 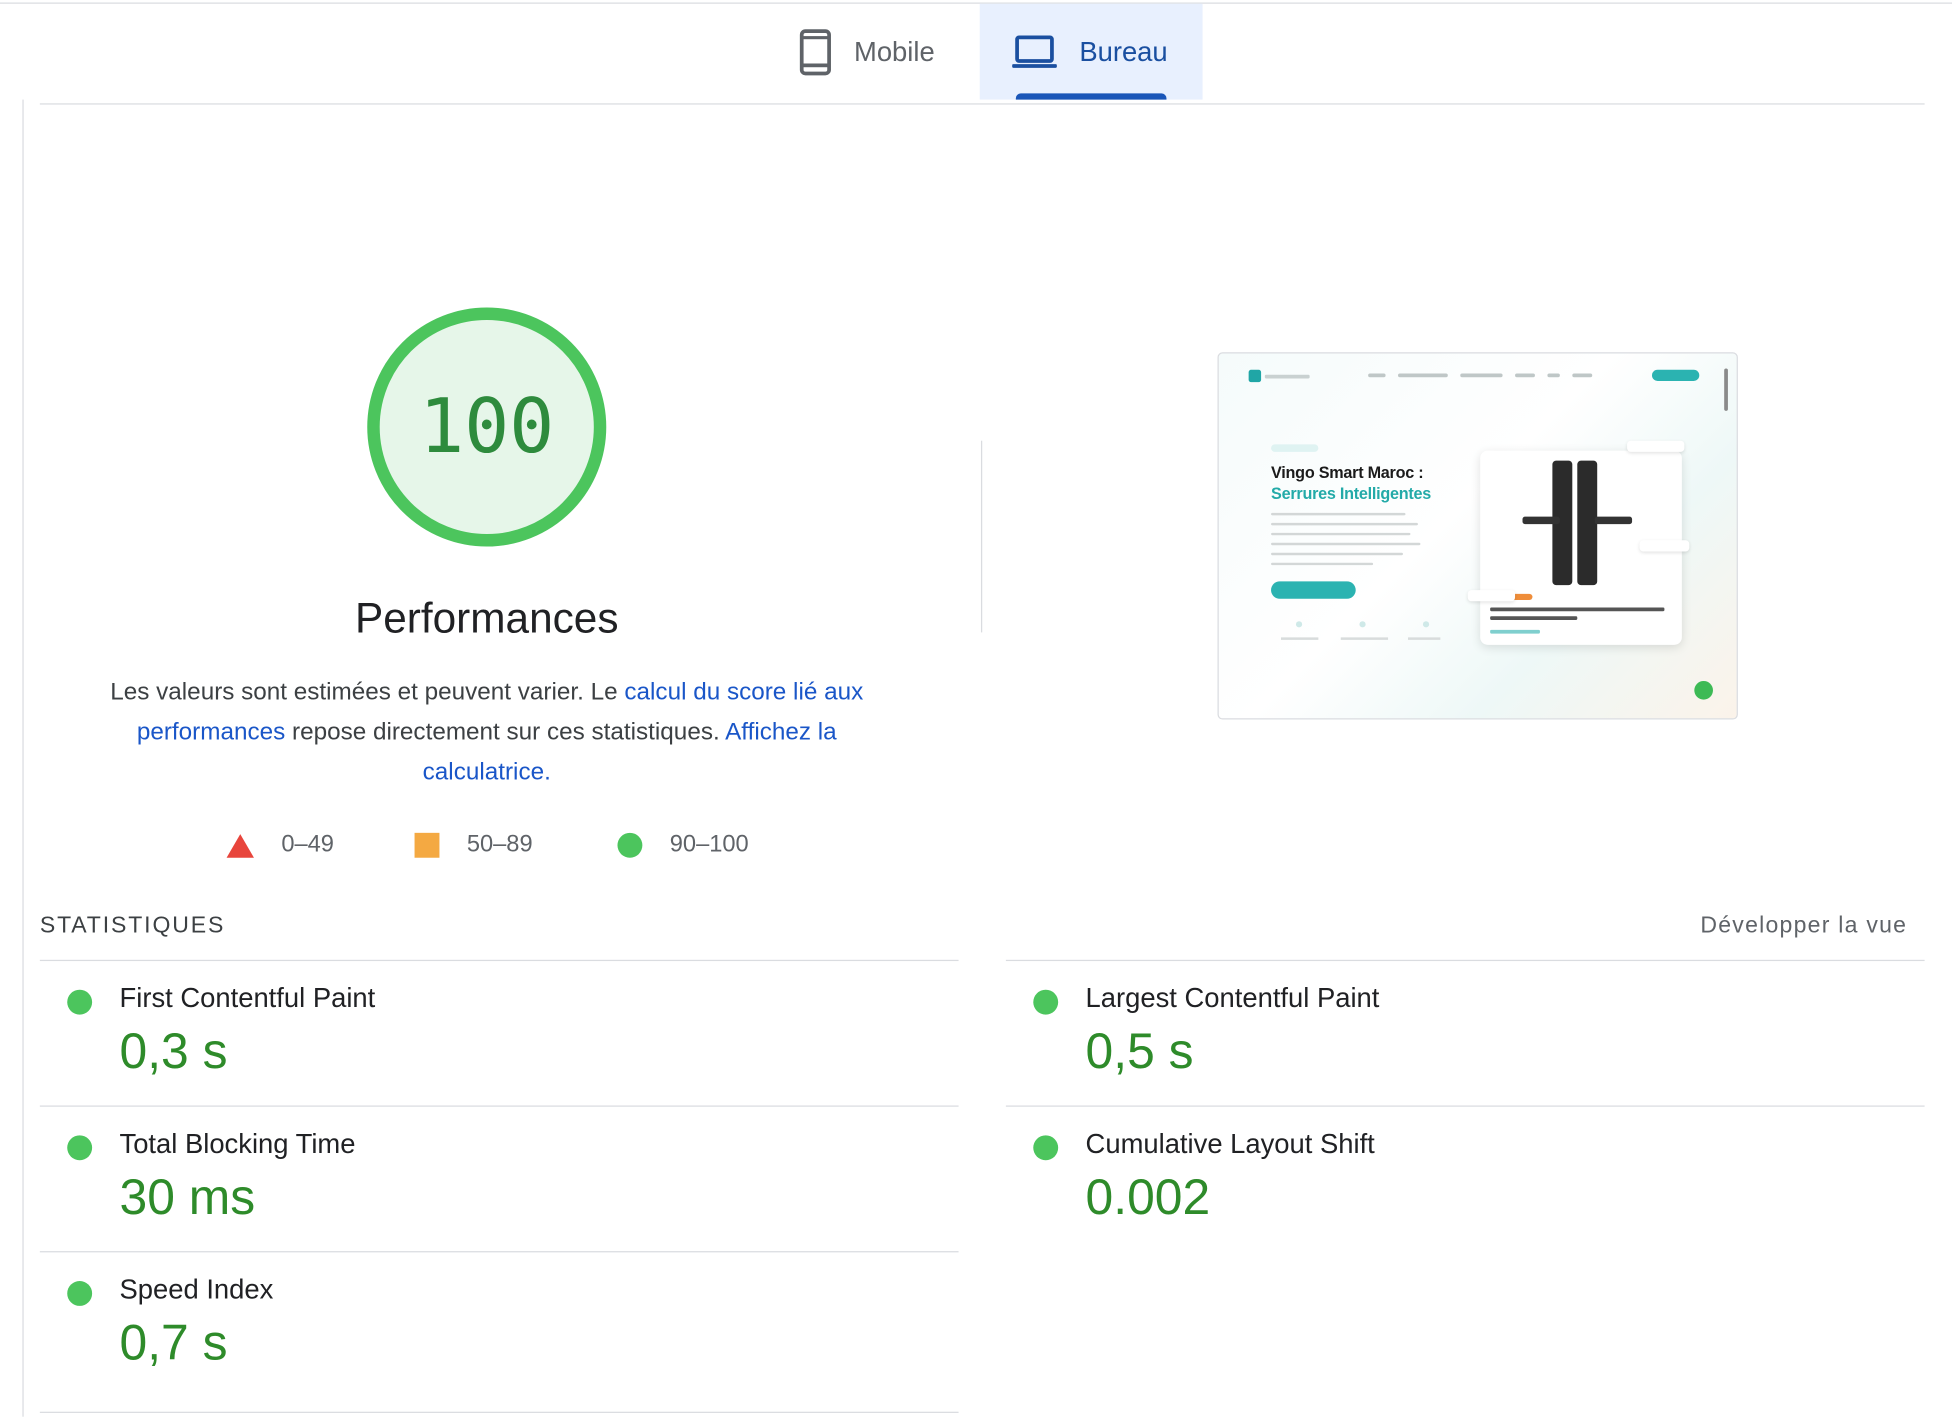 I want to click on bottom-divider, so click(x=499, y=1412).